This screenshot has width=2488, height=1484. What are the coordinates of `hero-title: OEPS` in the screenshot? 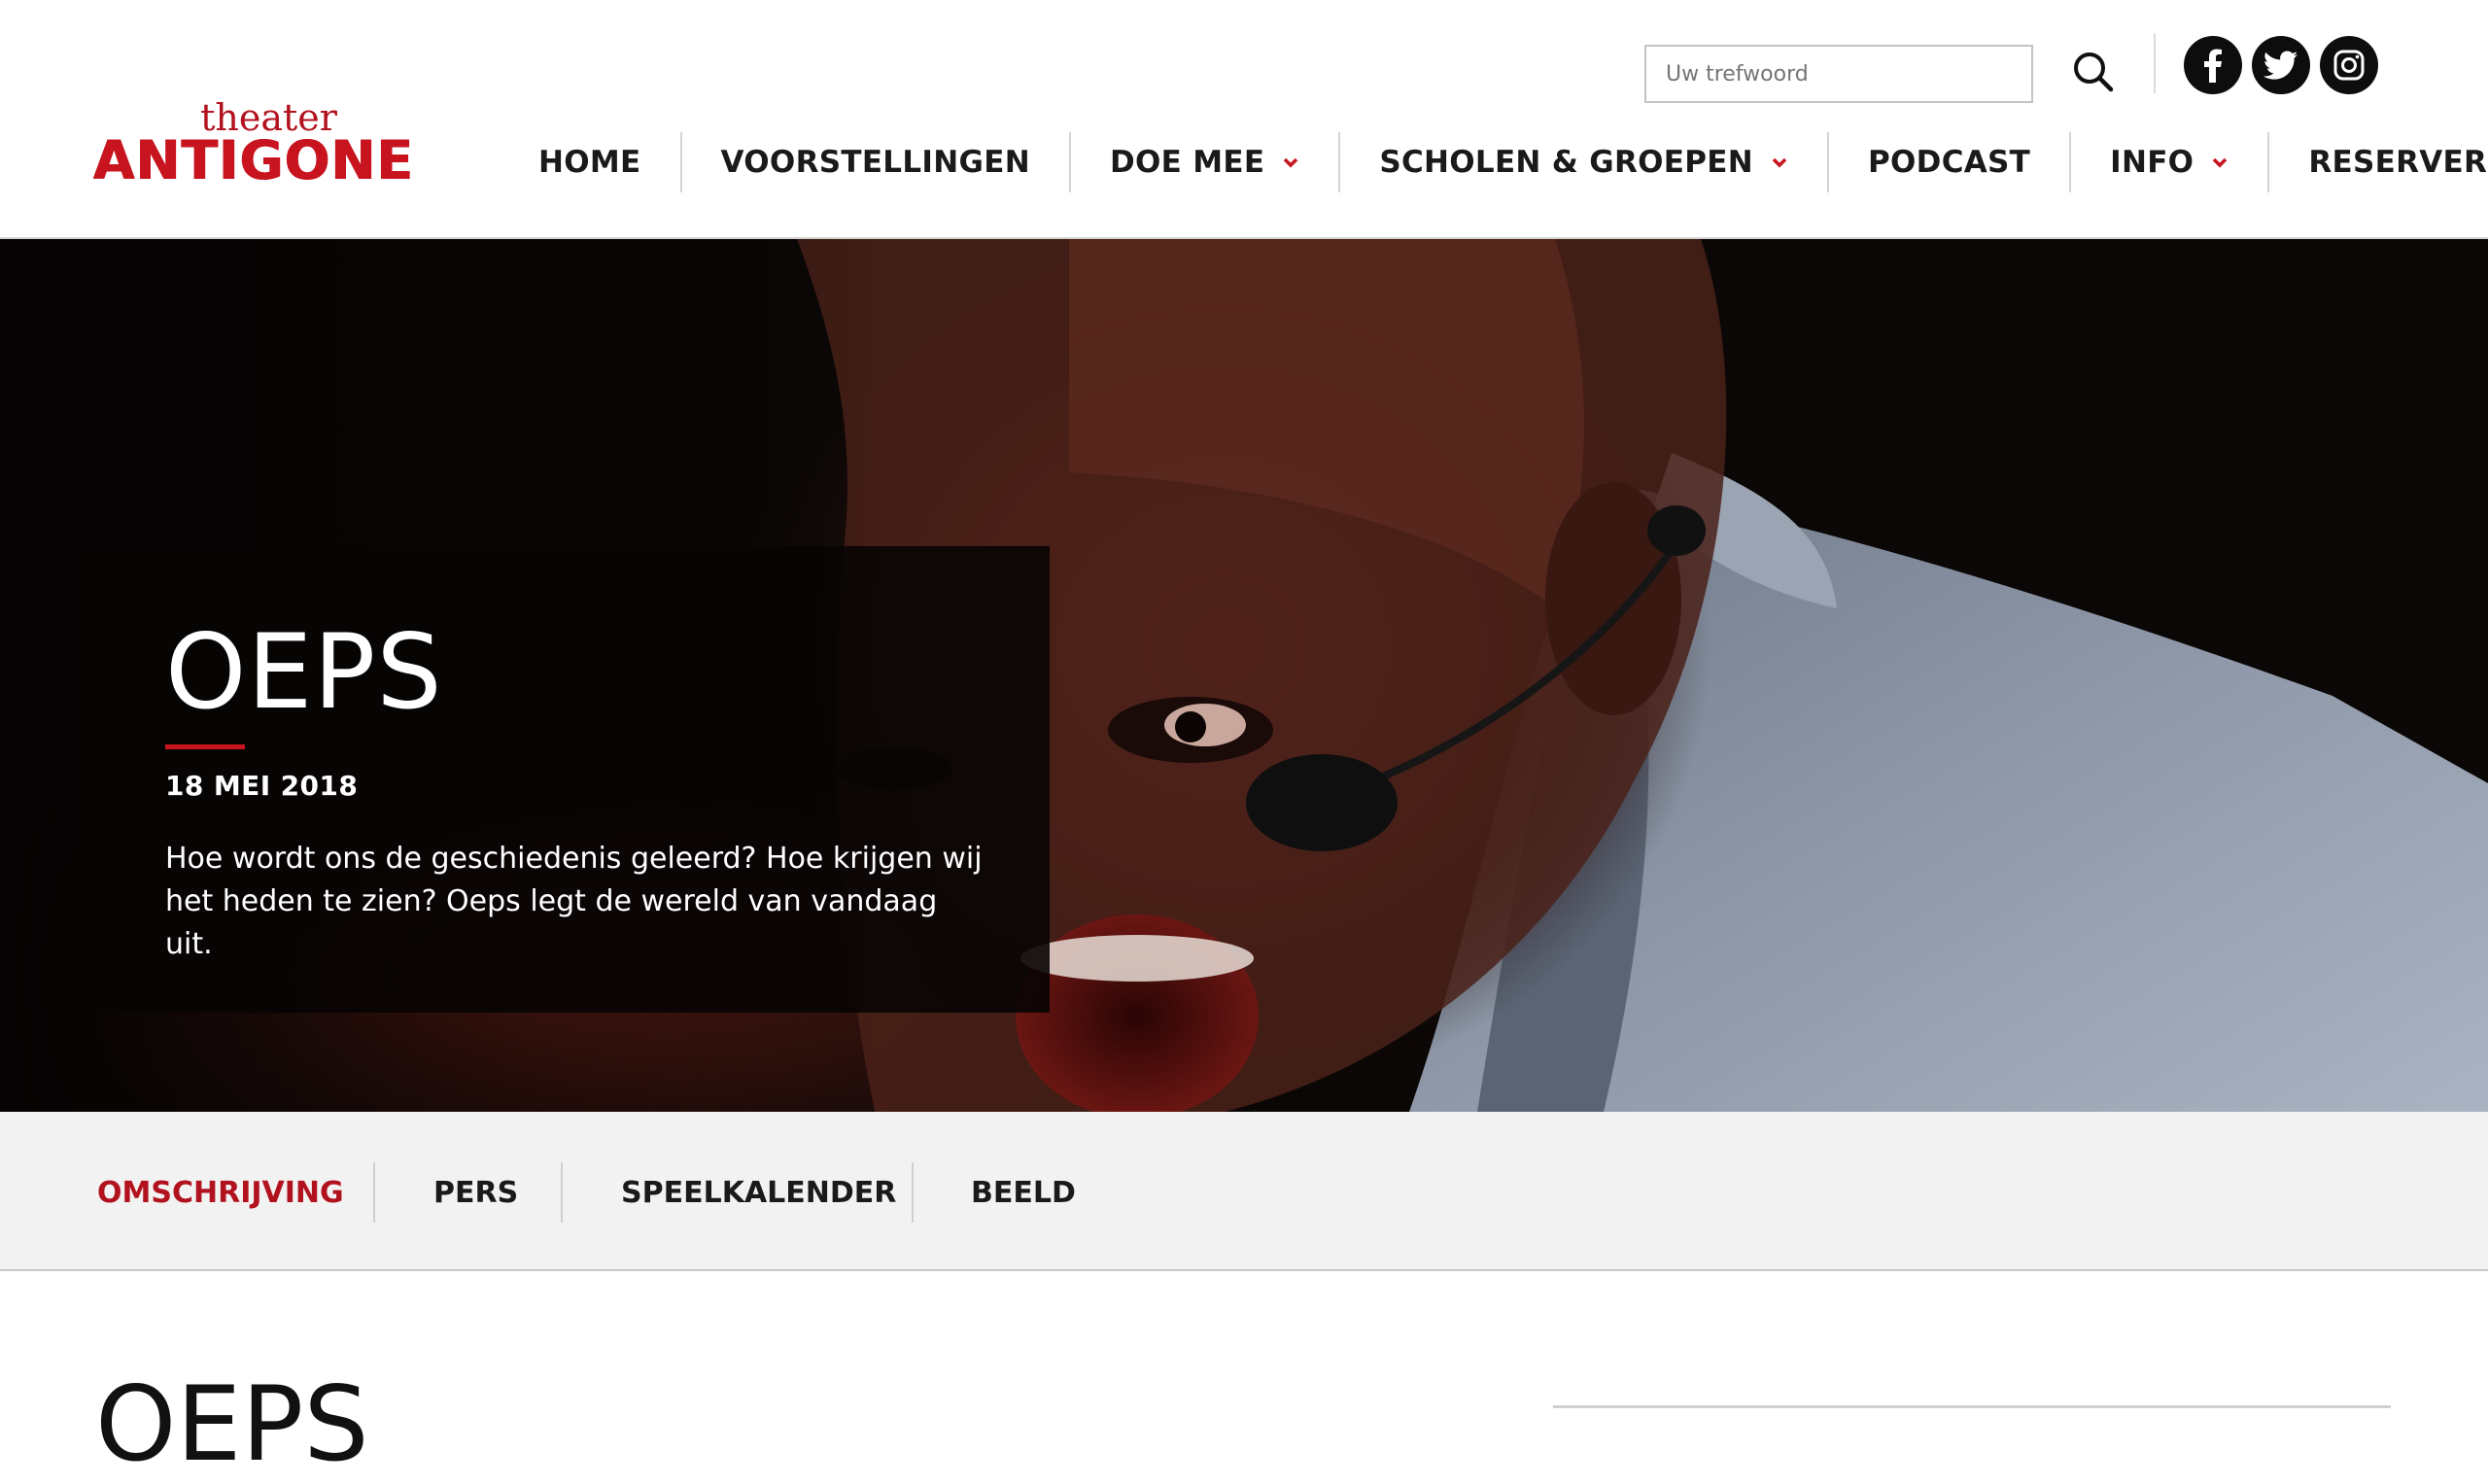 It's located at (304, 672).